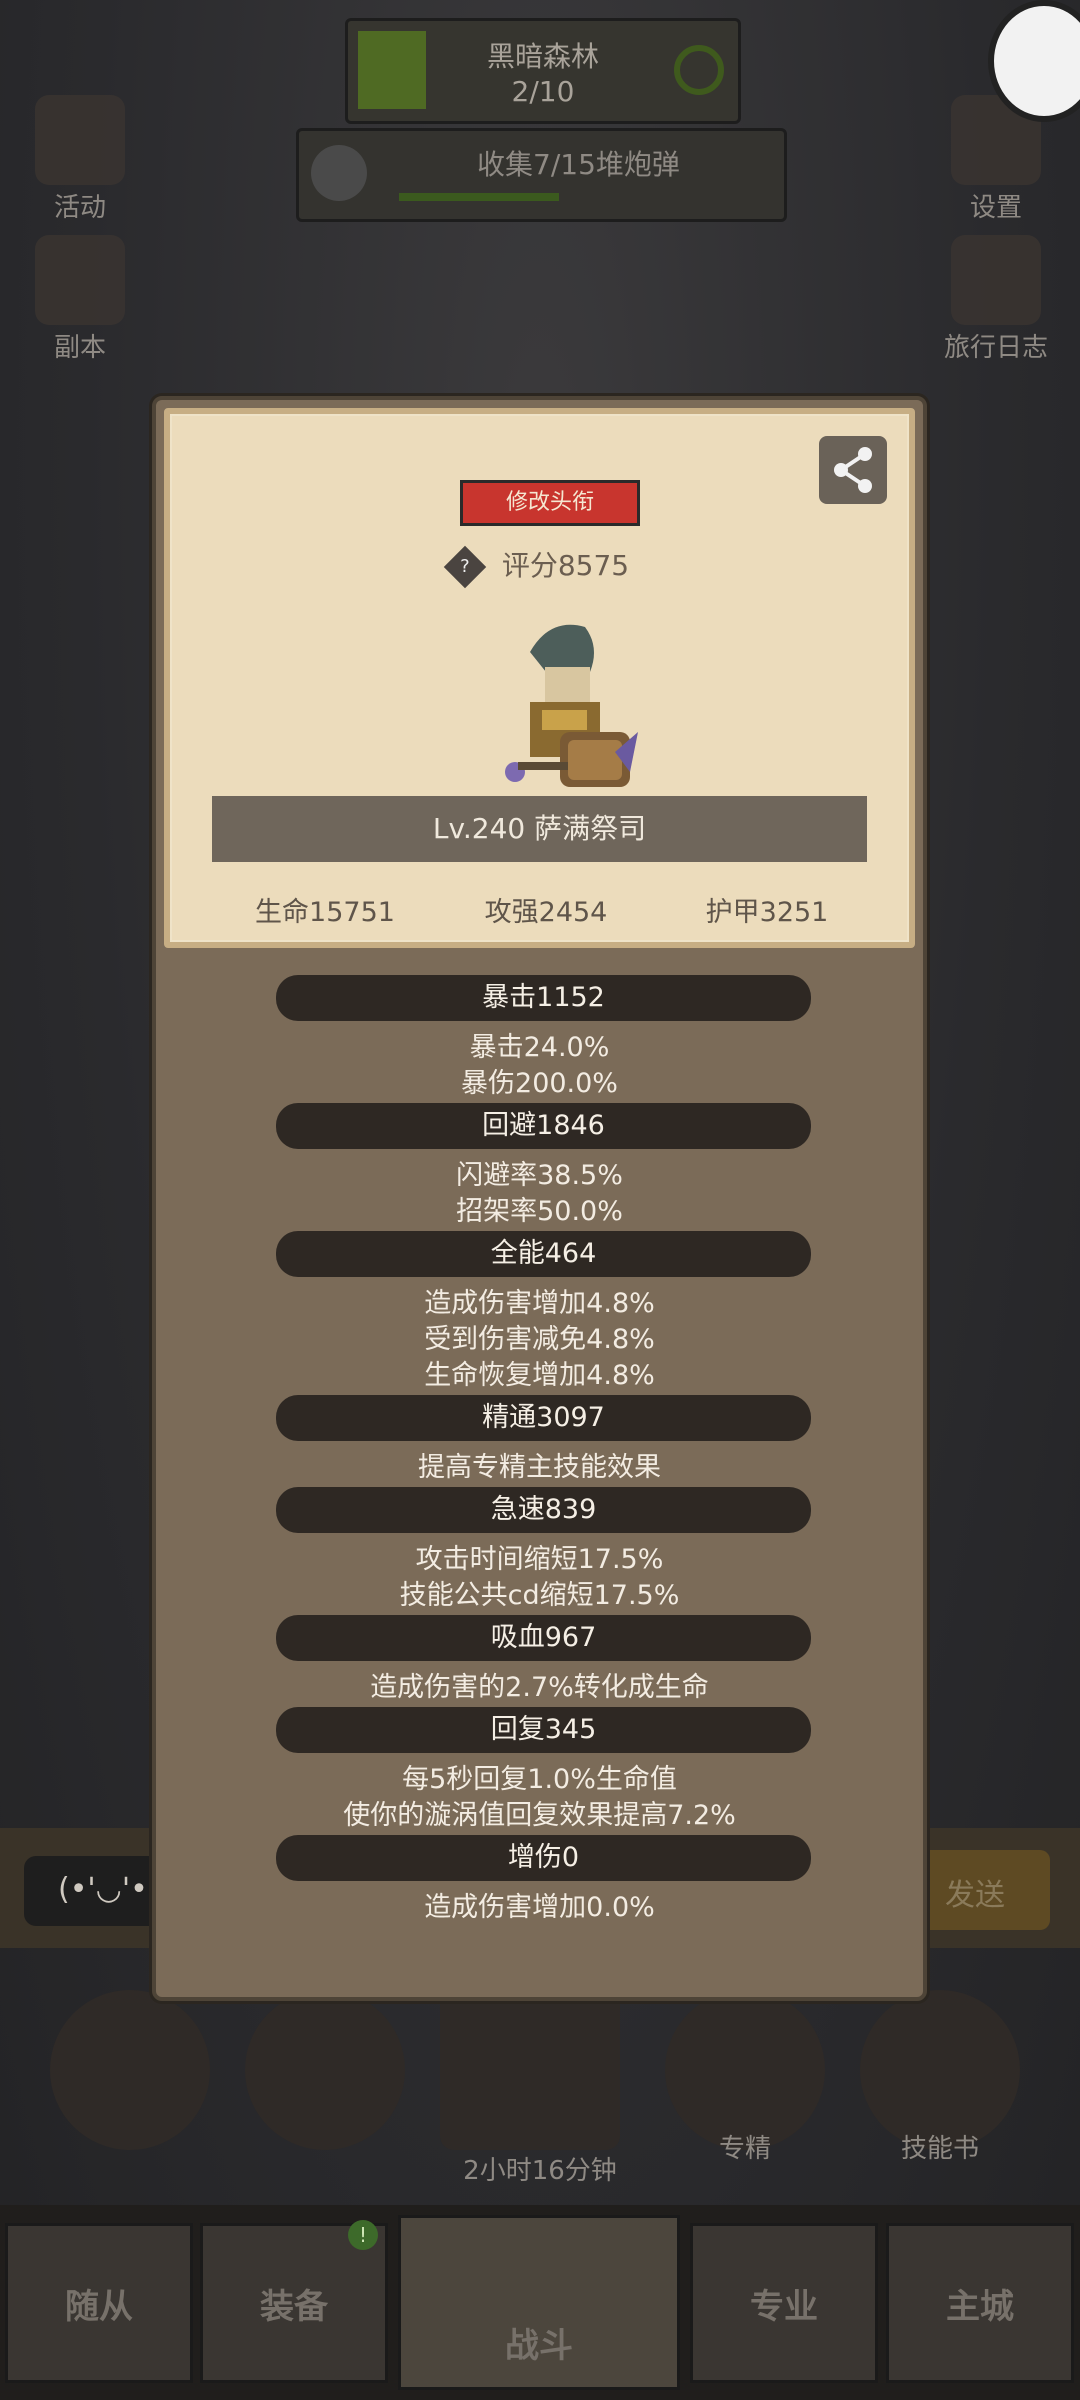 The image size is (1080, 2400). What do you see at coordinates (995, 348) in the screenshot?
I see `journal-label: 旅行日志` at bounding box center [995, 348].